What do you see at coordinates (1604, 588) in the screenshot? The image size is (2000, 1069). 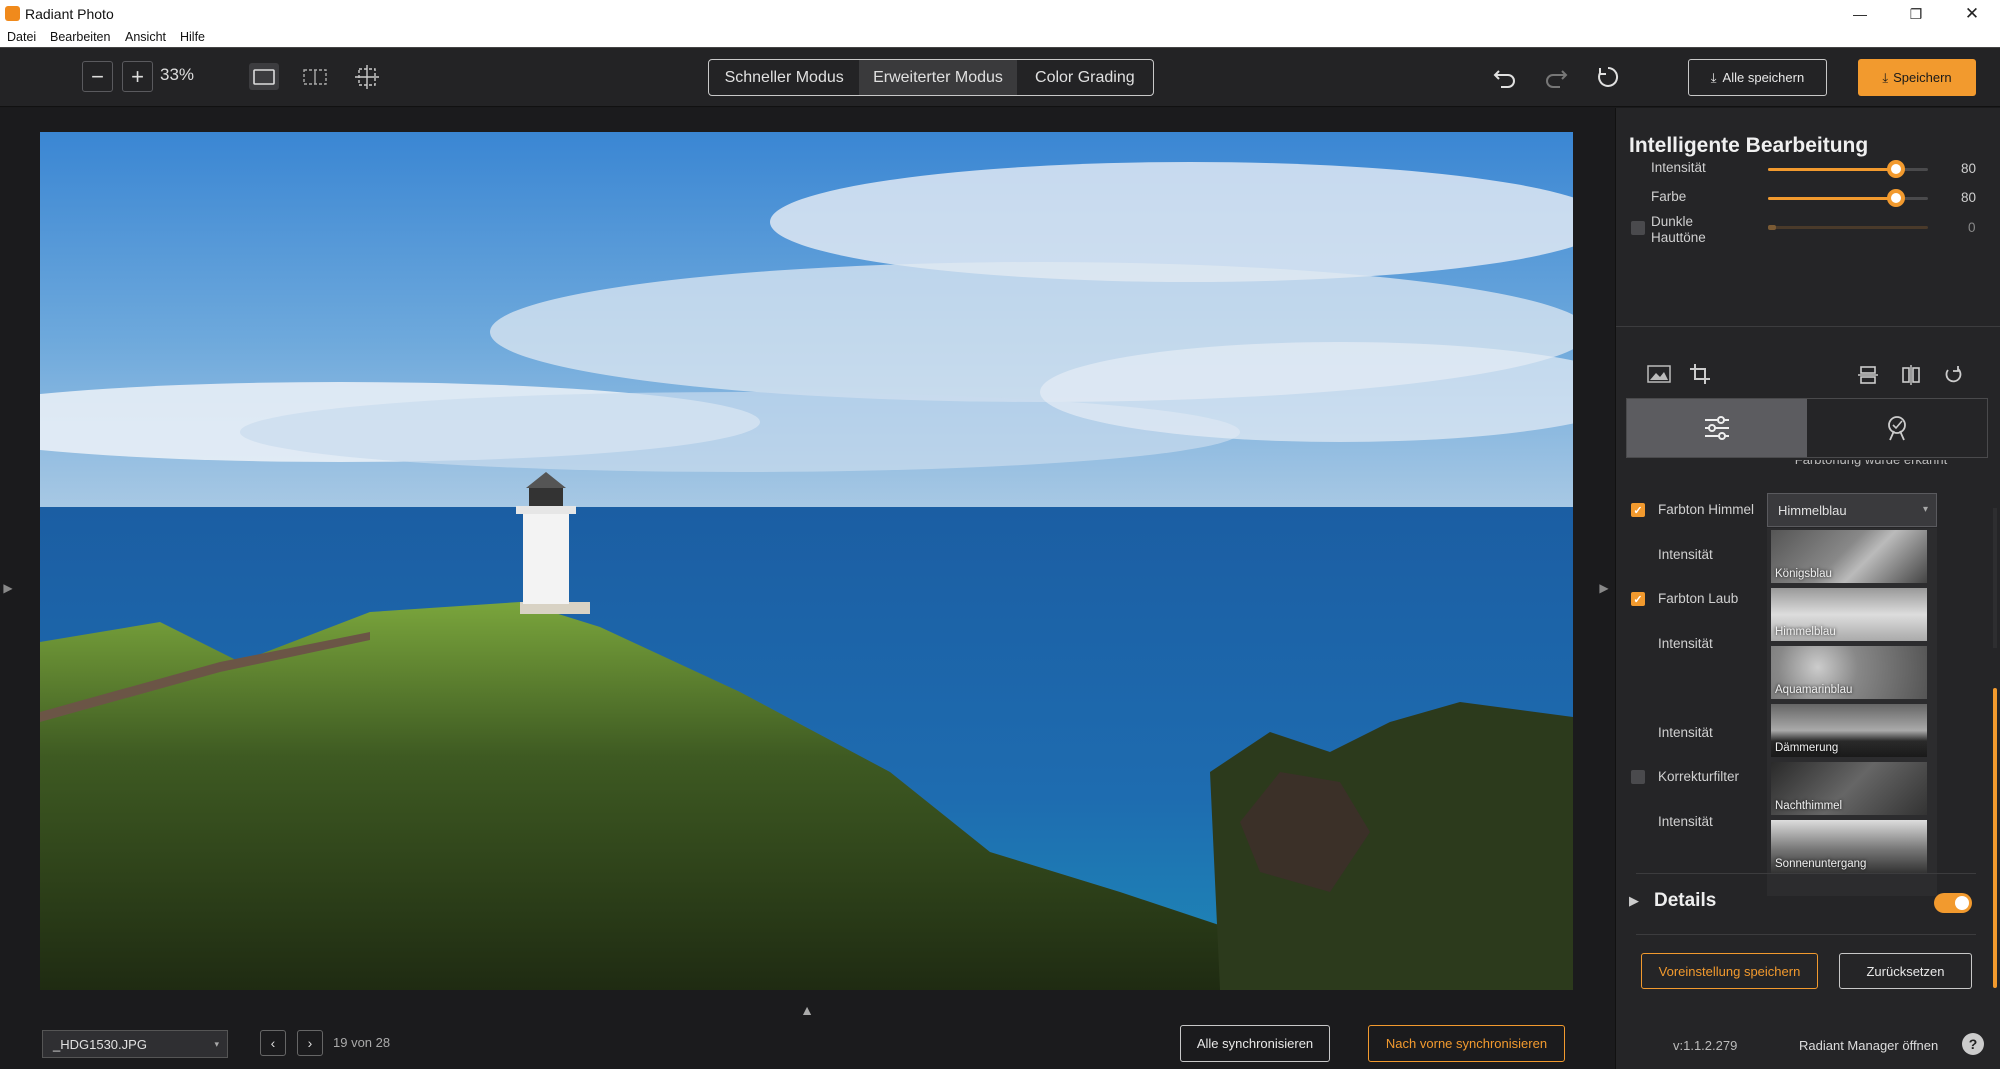 I see `right-panel-toggle-icon: ▶` at bounding box center [1604, 588].